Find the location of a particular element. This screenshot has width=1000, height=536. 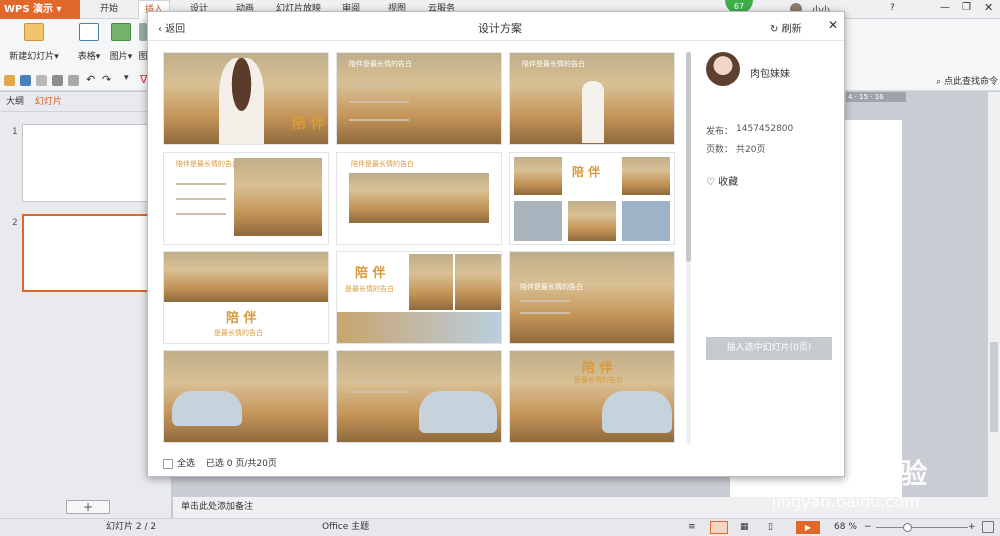

selection-footer: 全选 已选 0 页/共20页 is located at coordinates (220, 462).